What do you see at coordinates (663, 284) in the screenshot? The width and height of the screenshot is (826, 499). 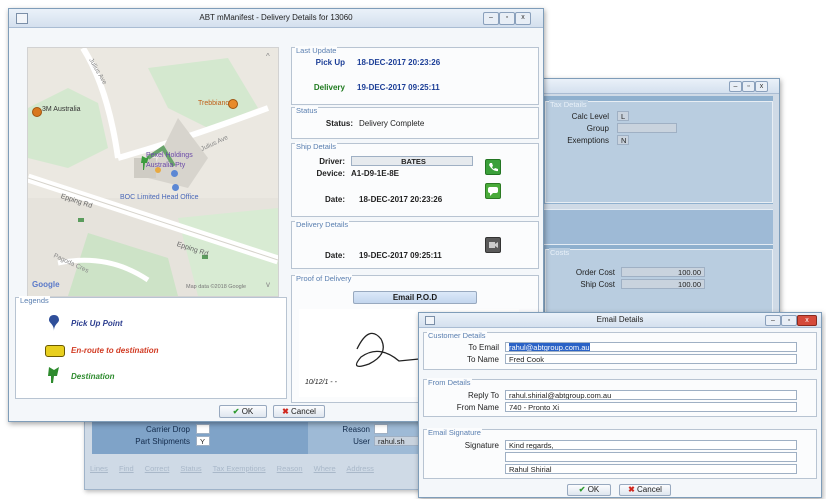 I see `ship-cost-field: 100.00` at bounding box center [663, 284].